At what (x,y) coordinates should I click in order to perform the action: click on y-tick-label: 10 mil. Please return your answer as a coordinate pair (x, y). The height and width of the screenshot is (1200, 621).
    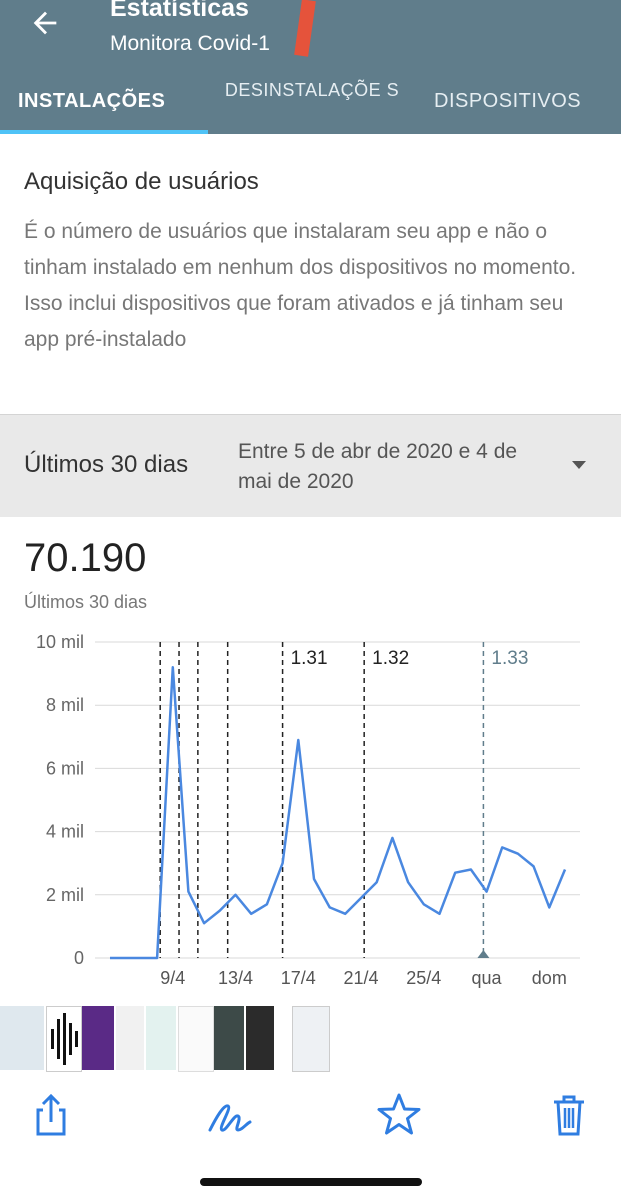
    Looking at the image, I should click on (60, 642).